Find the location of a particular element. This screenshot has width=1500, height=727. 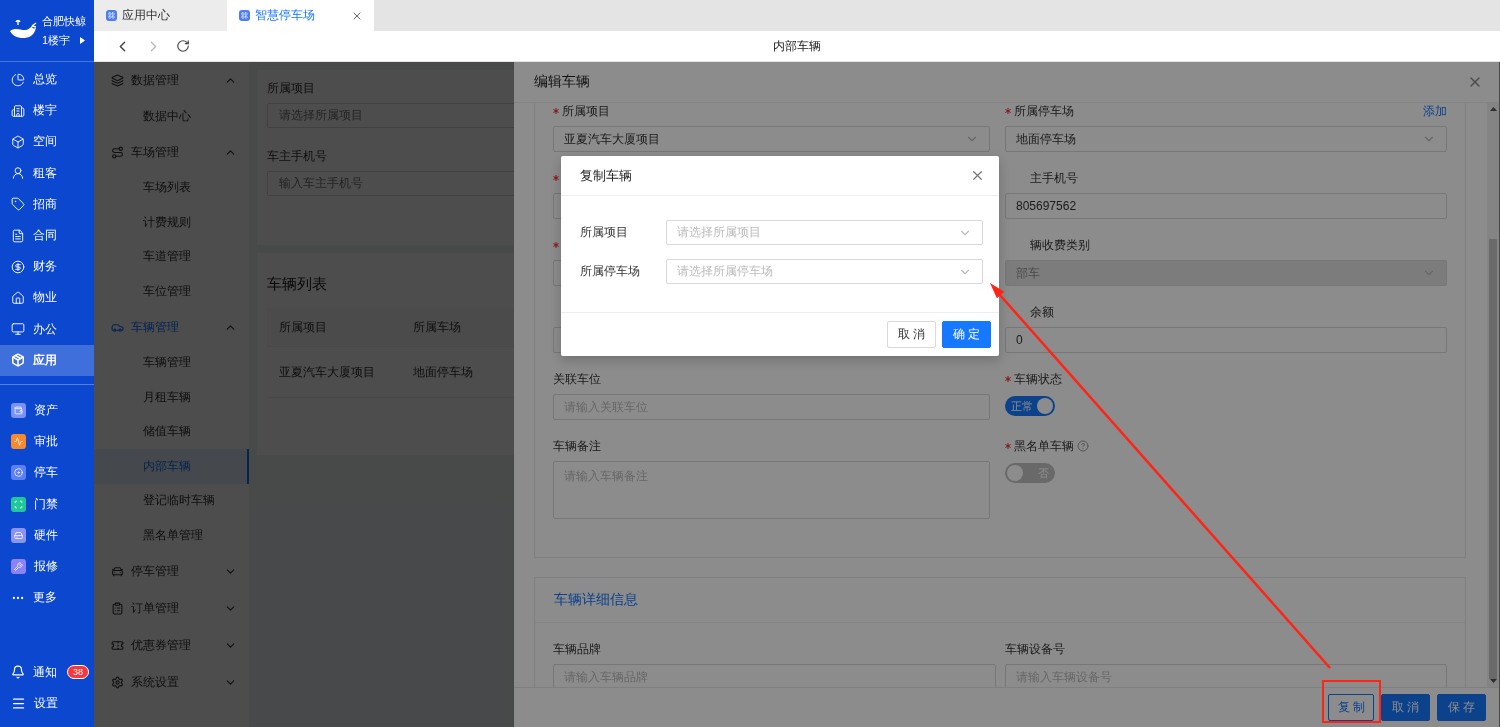

tag-icon is located at coordinates (18, 204).